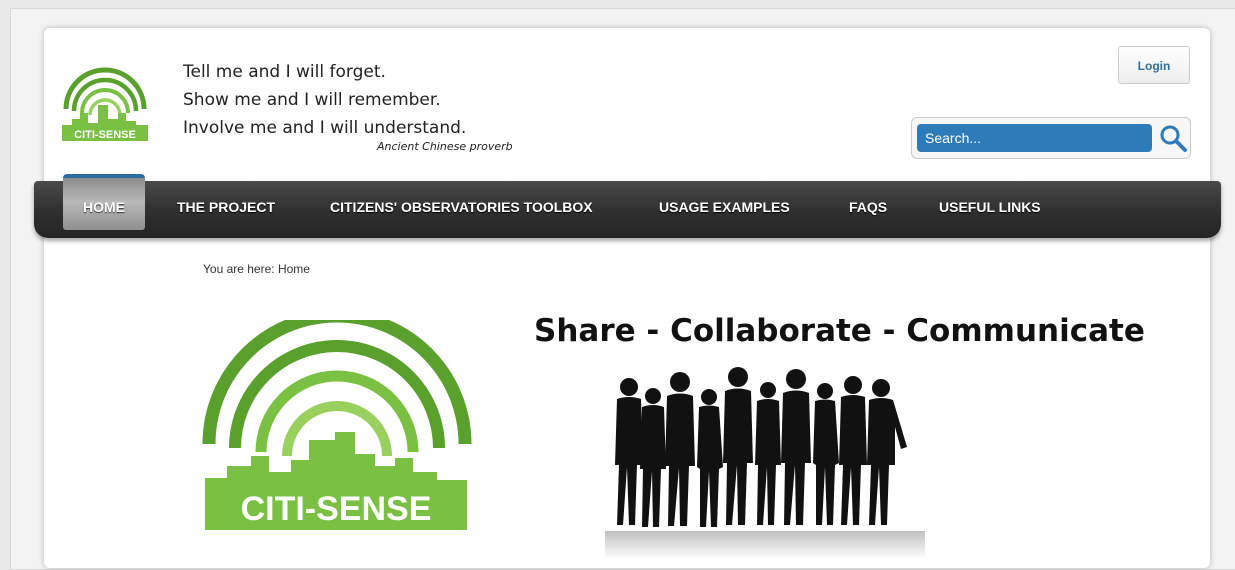 The image size is (1235, 570). I want to click on search-icon, so click(1173, 138).